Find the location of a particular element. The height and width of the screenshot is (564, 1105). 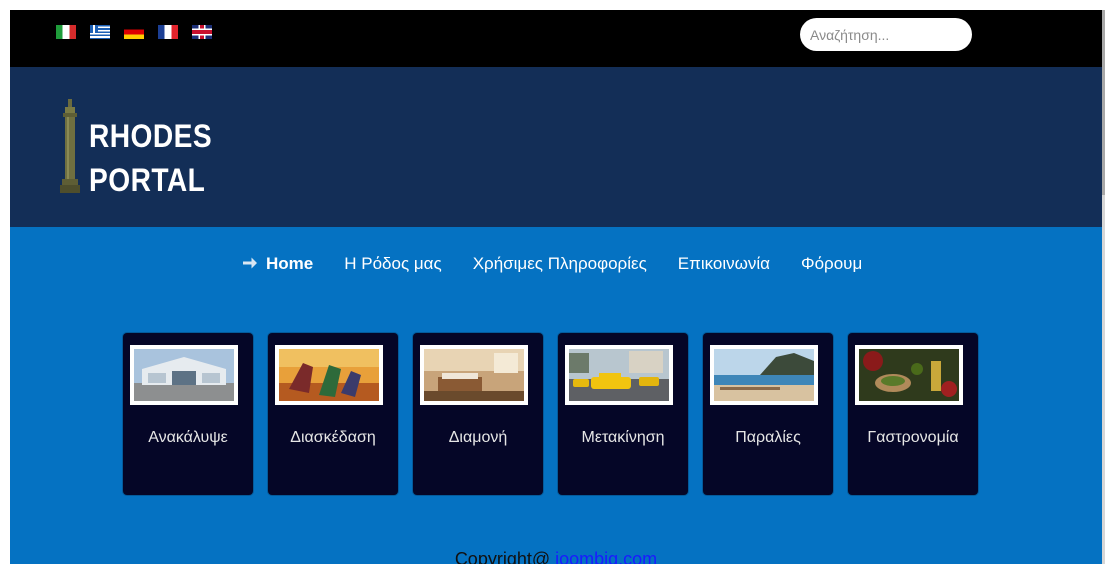

beach-photo is located at coordinates (764, 375).